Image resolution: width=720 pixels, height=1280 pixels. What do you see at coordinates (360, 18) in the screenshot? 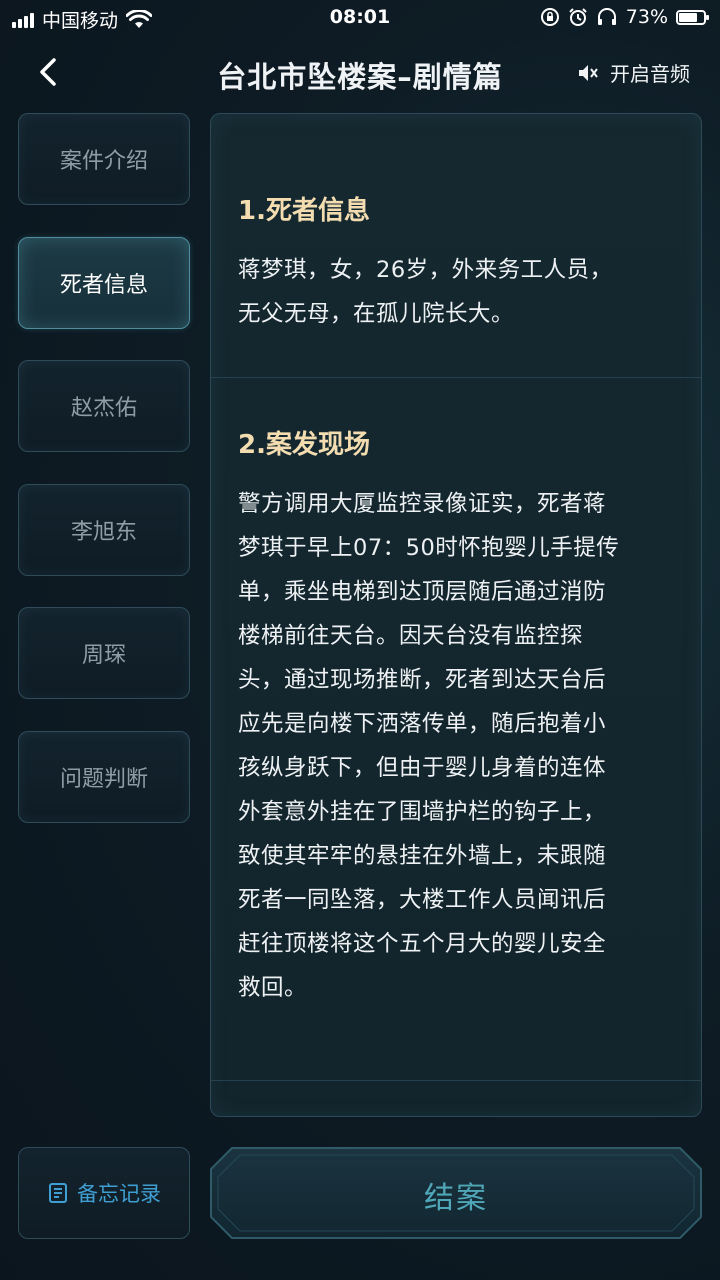
I see `status-bar: 中国移动 08:01 73%` at bounding box center [360, 18].